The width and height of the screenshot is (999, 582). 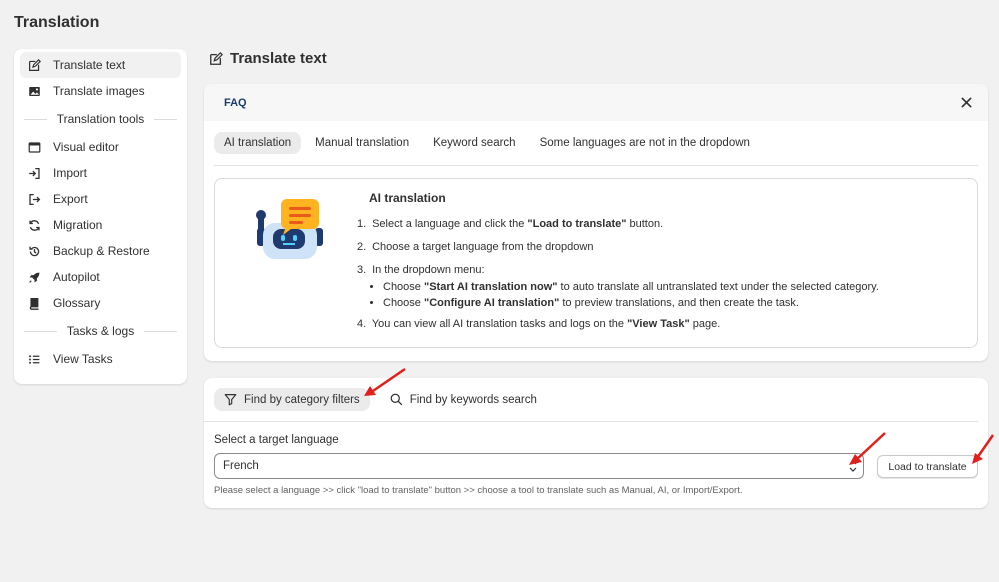 What do you see at coordinates (100, 173) in the screenshot?
I see `sidebar-item-import: Import` at bounding box center [100, 173].